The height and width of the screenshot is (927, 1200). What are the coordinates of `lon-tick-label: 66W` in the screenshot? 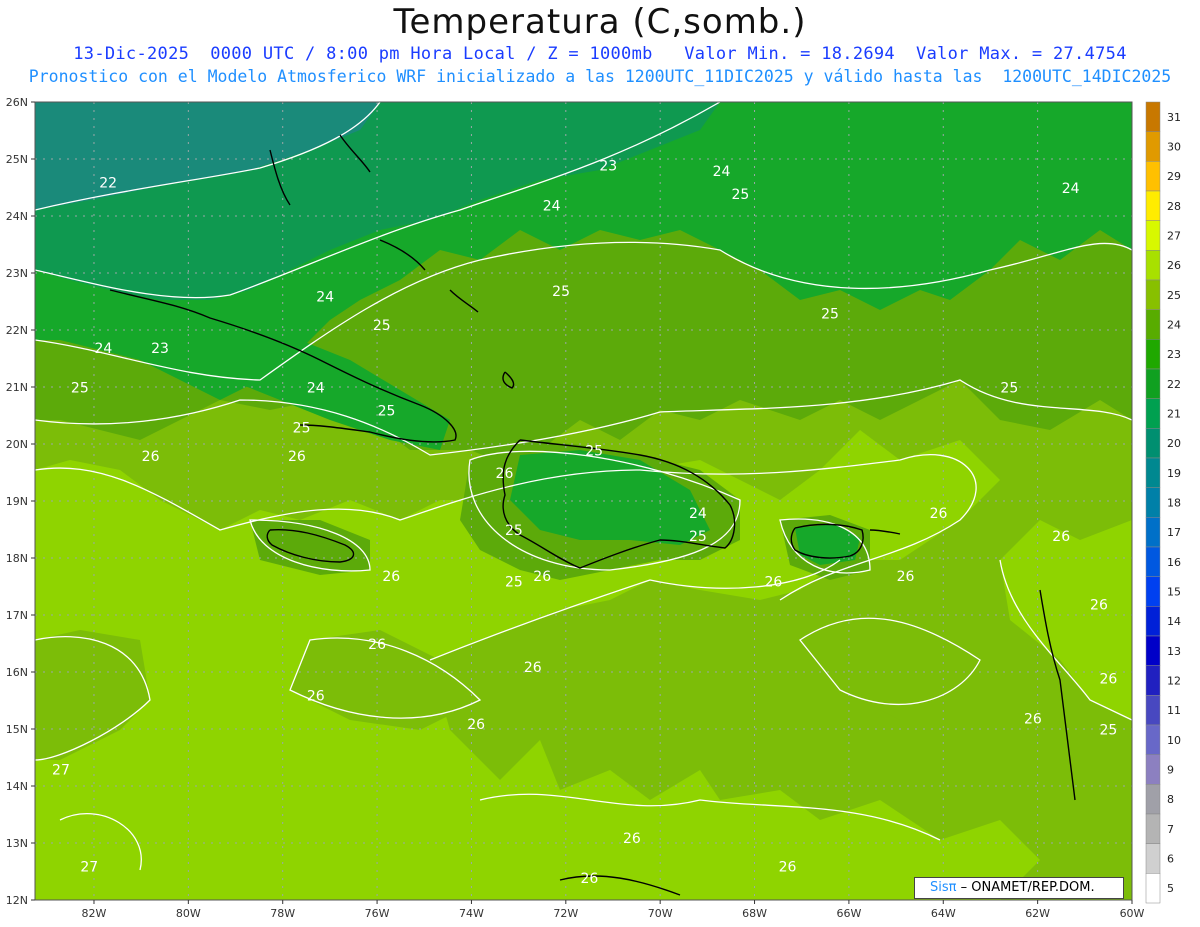 It's located at (848, 913).